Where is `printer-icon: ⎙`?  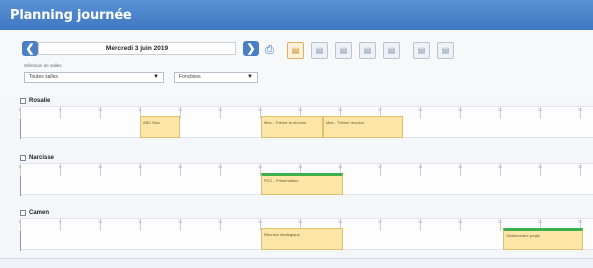 printer-icon: ⎙ is located at coordinates (269, 50).